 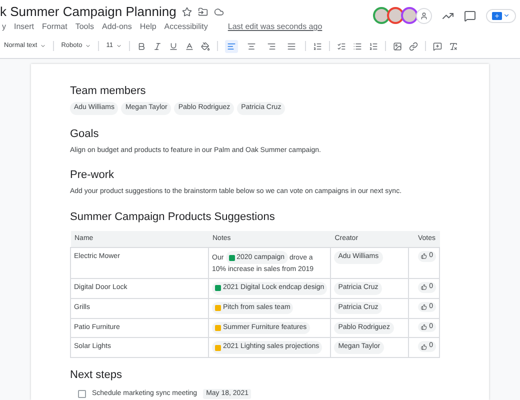 What do you see at coordinates (413, 46) in the screenshot?
I see `link-icon` at bounding box center [413, 46].